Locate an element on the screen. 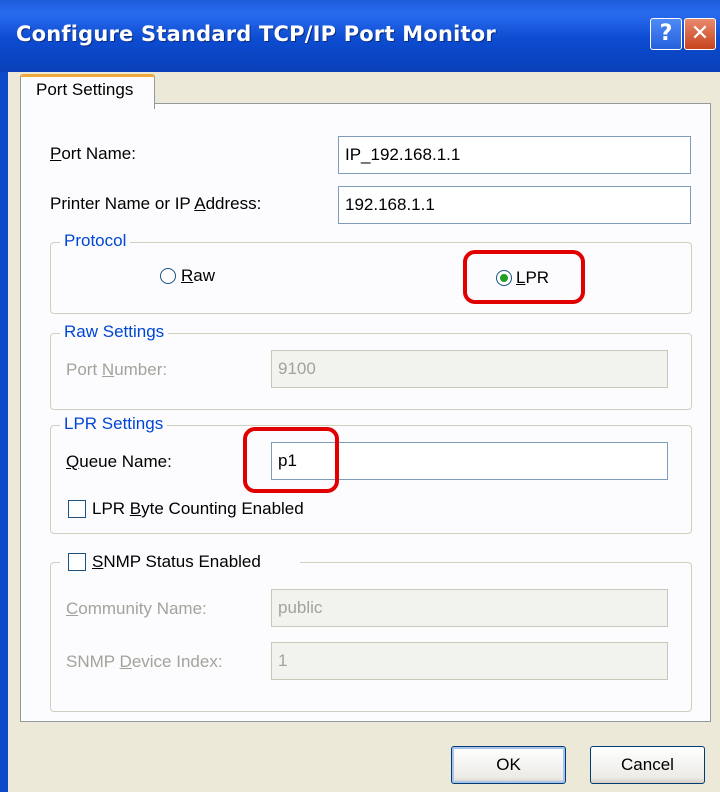  cancel-button: Cancel is located at coordinates (647, 765).